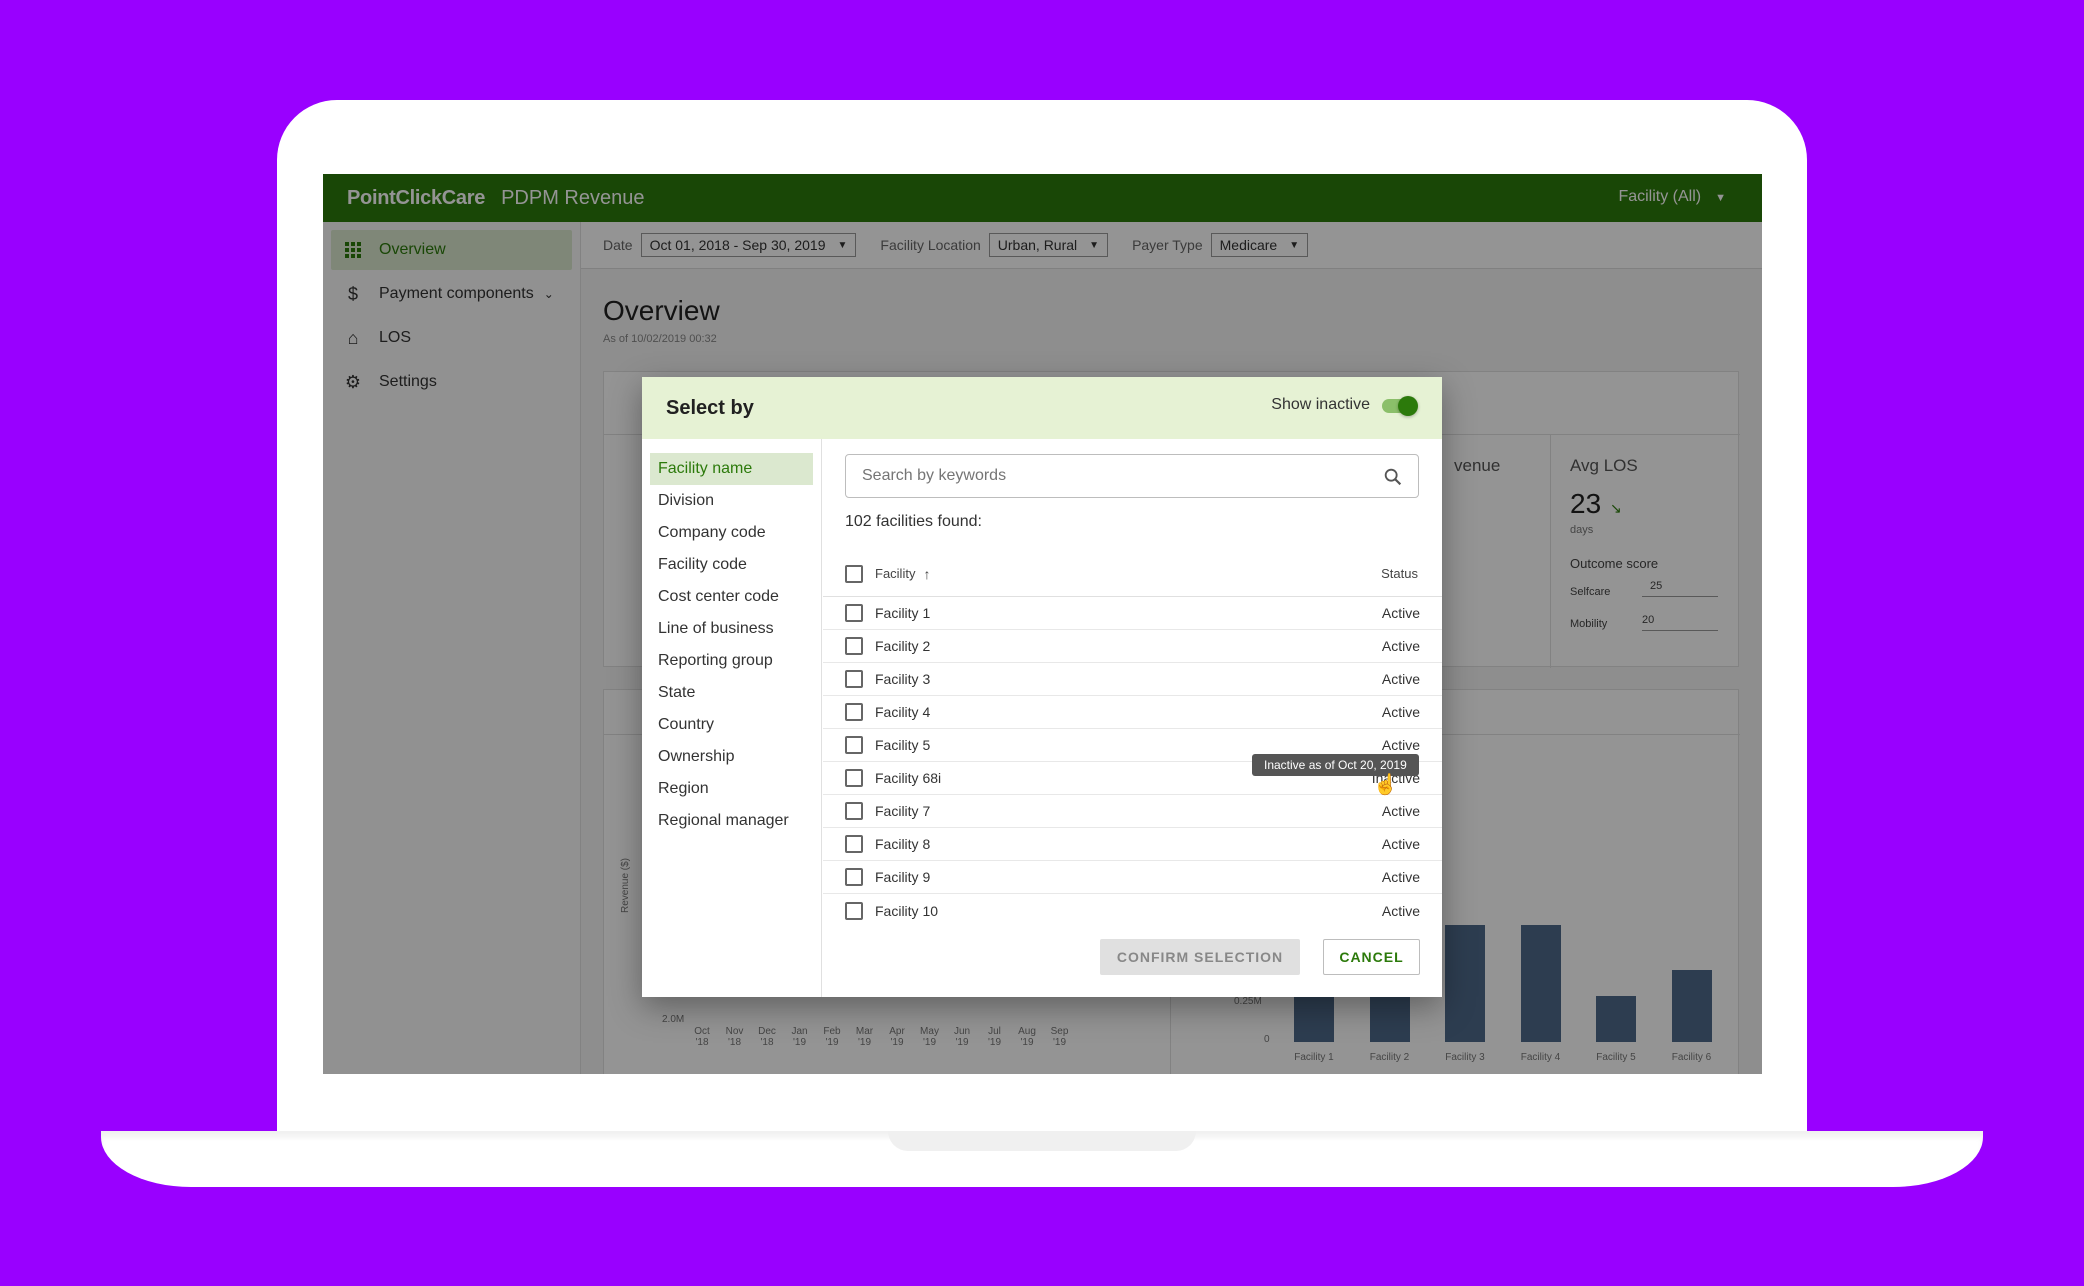 The image size is (2084, 1286). What do you see at coordinates (1132, 679) in the screenshot?
I see `table-row: Facility 3 Active` at bounding box center [1132, 679].